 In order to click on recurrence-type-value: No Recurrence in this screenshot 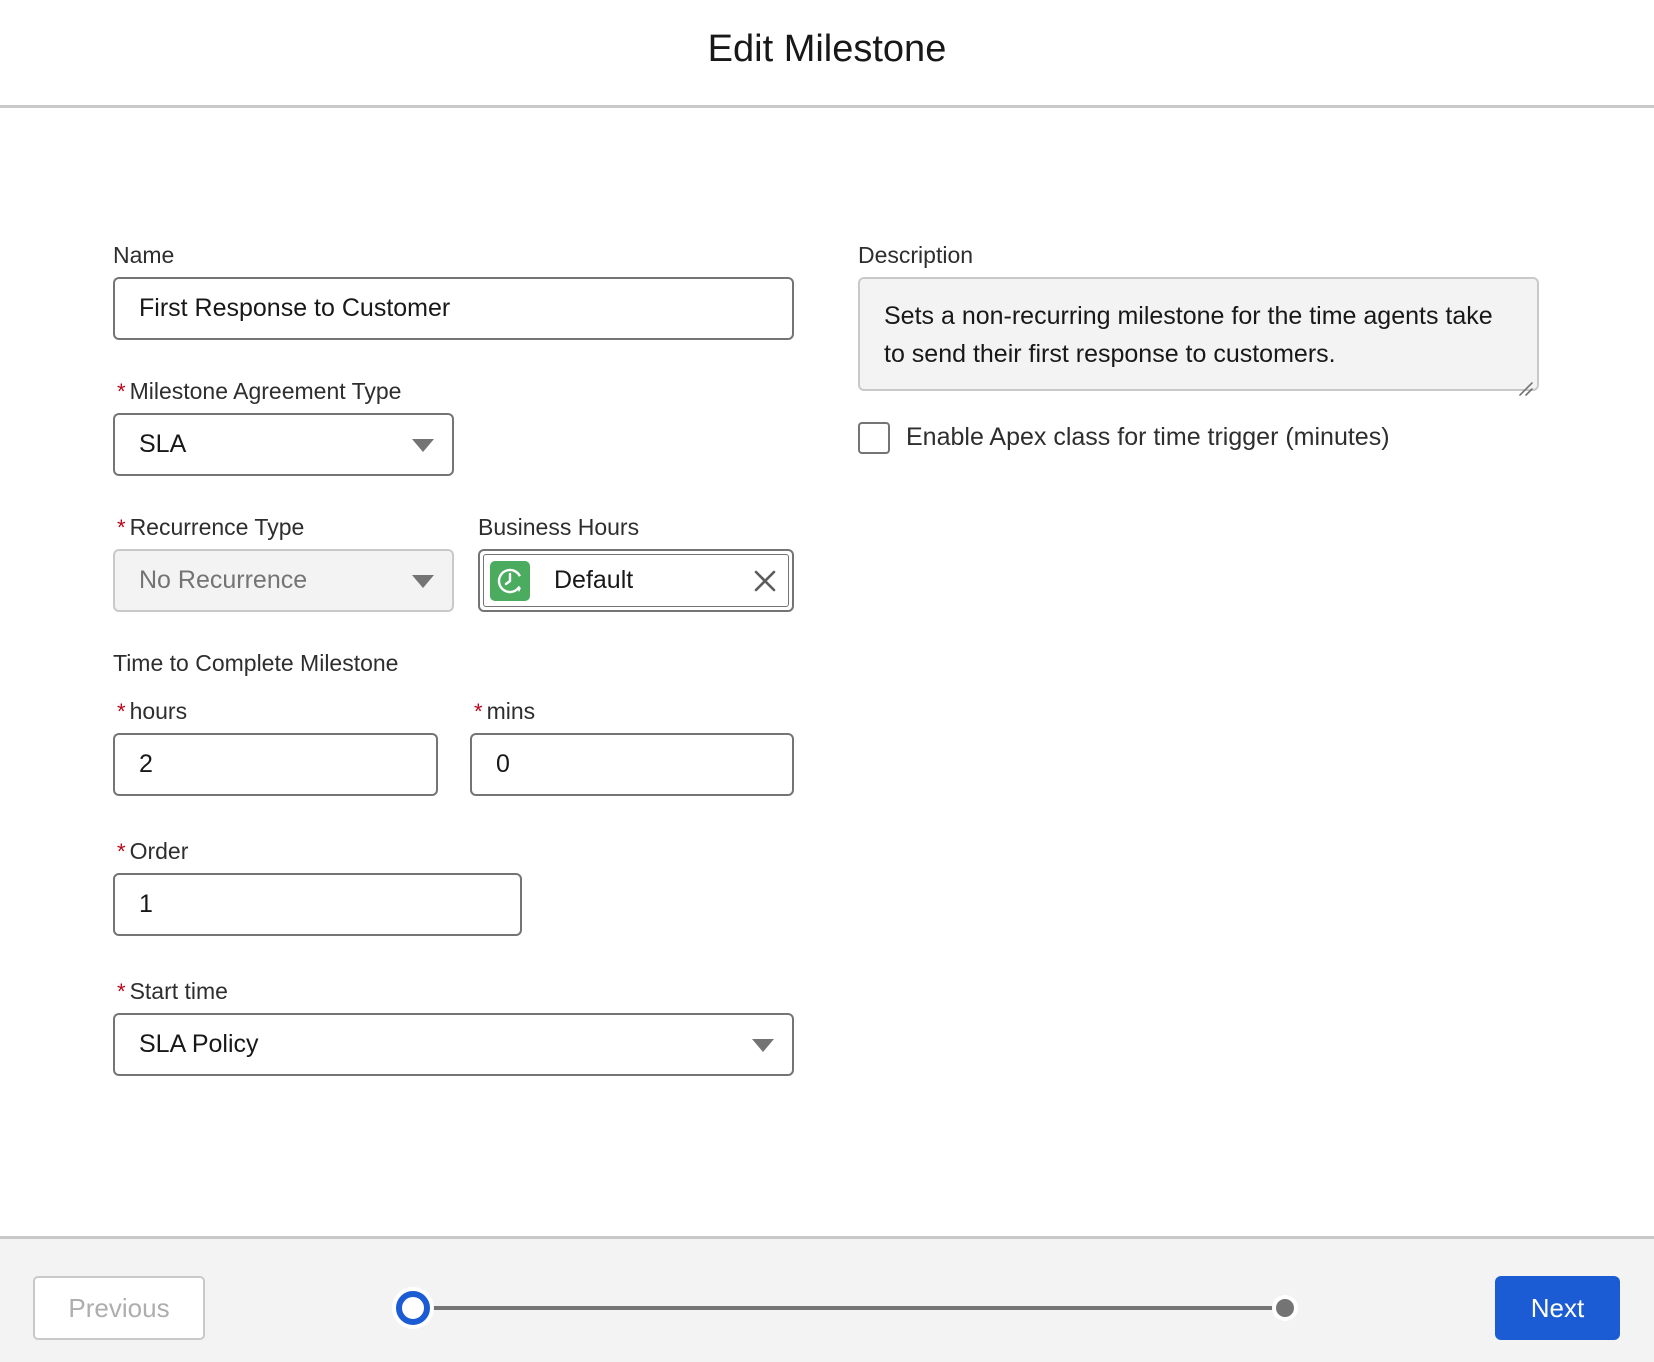, I will do `click(223, 580)`.